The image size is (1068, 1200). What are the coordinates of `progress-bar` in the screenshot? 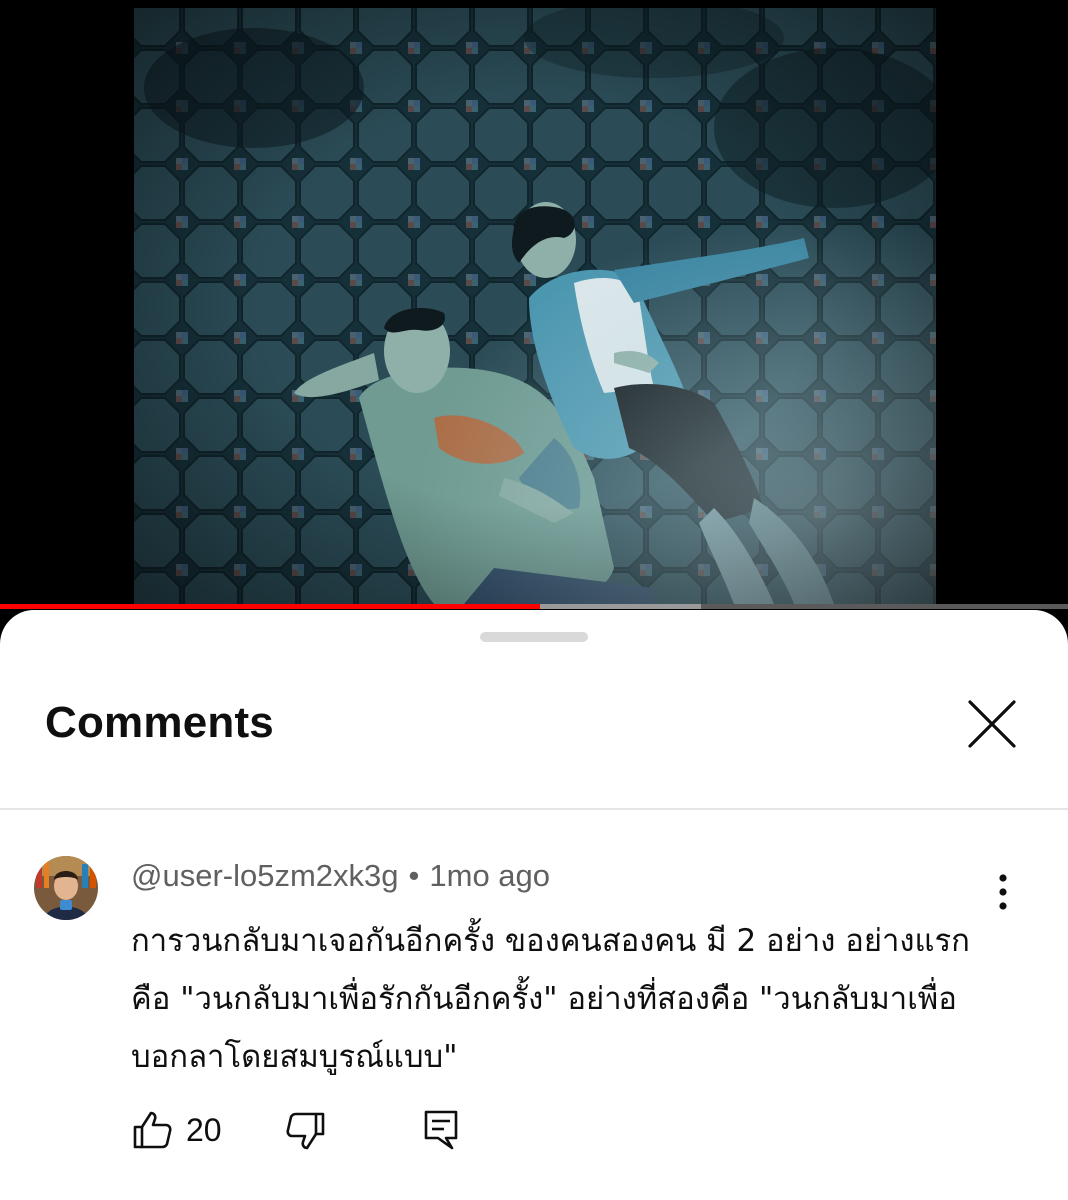 It's located at (534, 606).